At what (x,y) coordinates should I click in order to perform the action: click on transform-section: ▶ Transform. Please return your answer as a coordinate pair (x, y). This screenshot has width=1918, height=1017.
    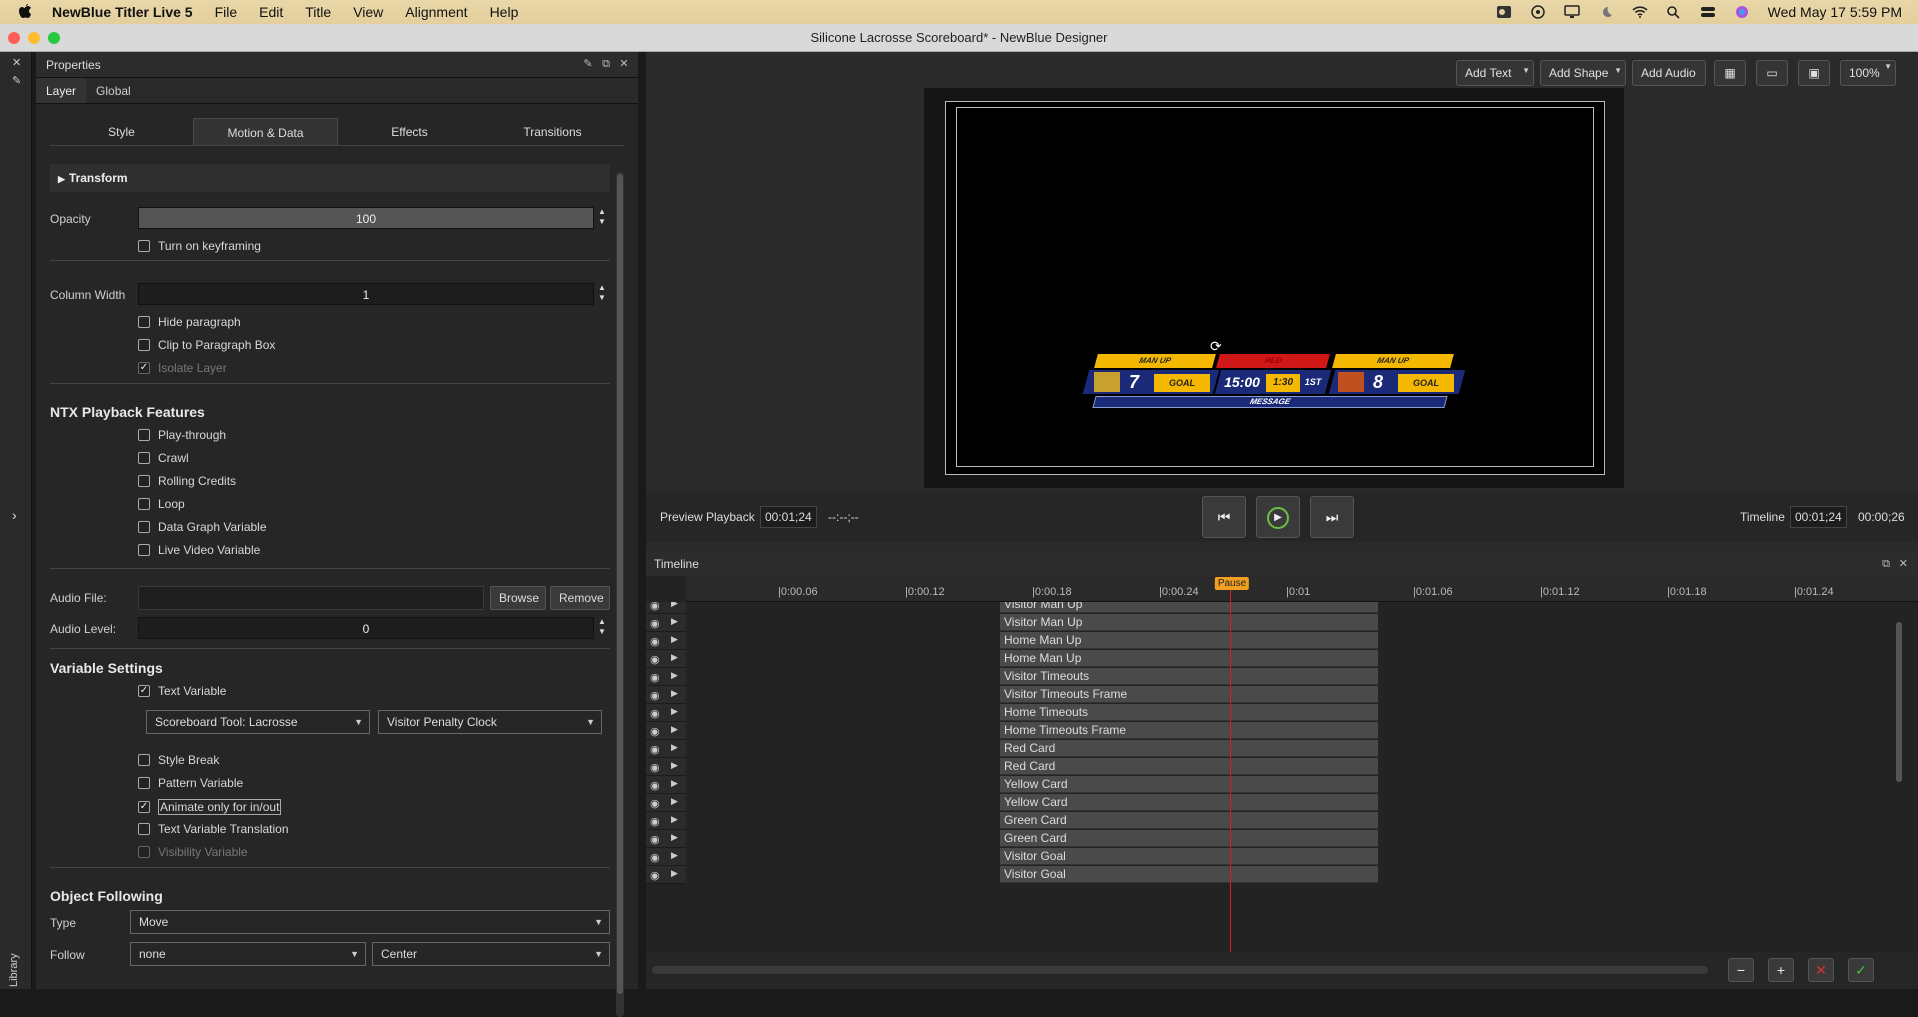
    Looking at the image, I should click on (330, 178).